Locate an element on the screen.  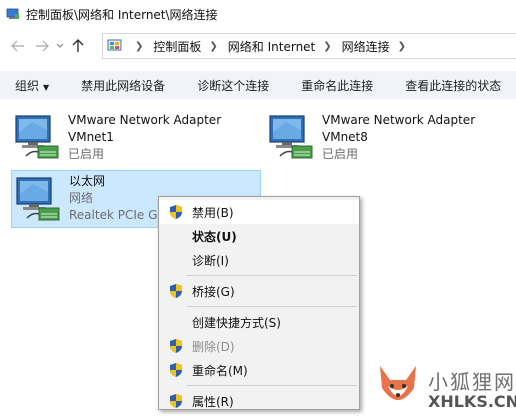
address-bar: ❯ 控制面板 ❯ 网络和 Internet ❯ 网络连接 ❯ is located at coordinates (309, 46).